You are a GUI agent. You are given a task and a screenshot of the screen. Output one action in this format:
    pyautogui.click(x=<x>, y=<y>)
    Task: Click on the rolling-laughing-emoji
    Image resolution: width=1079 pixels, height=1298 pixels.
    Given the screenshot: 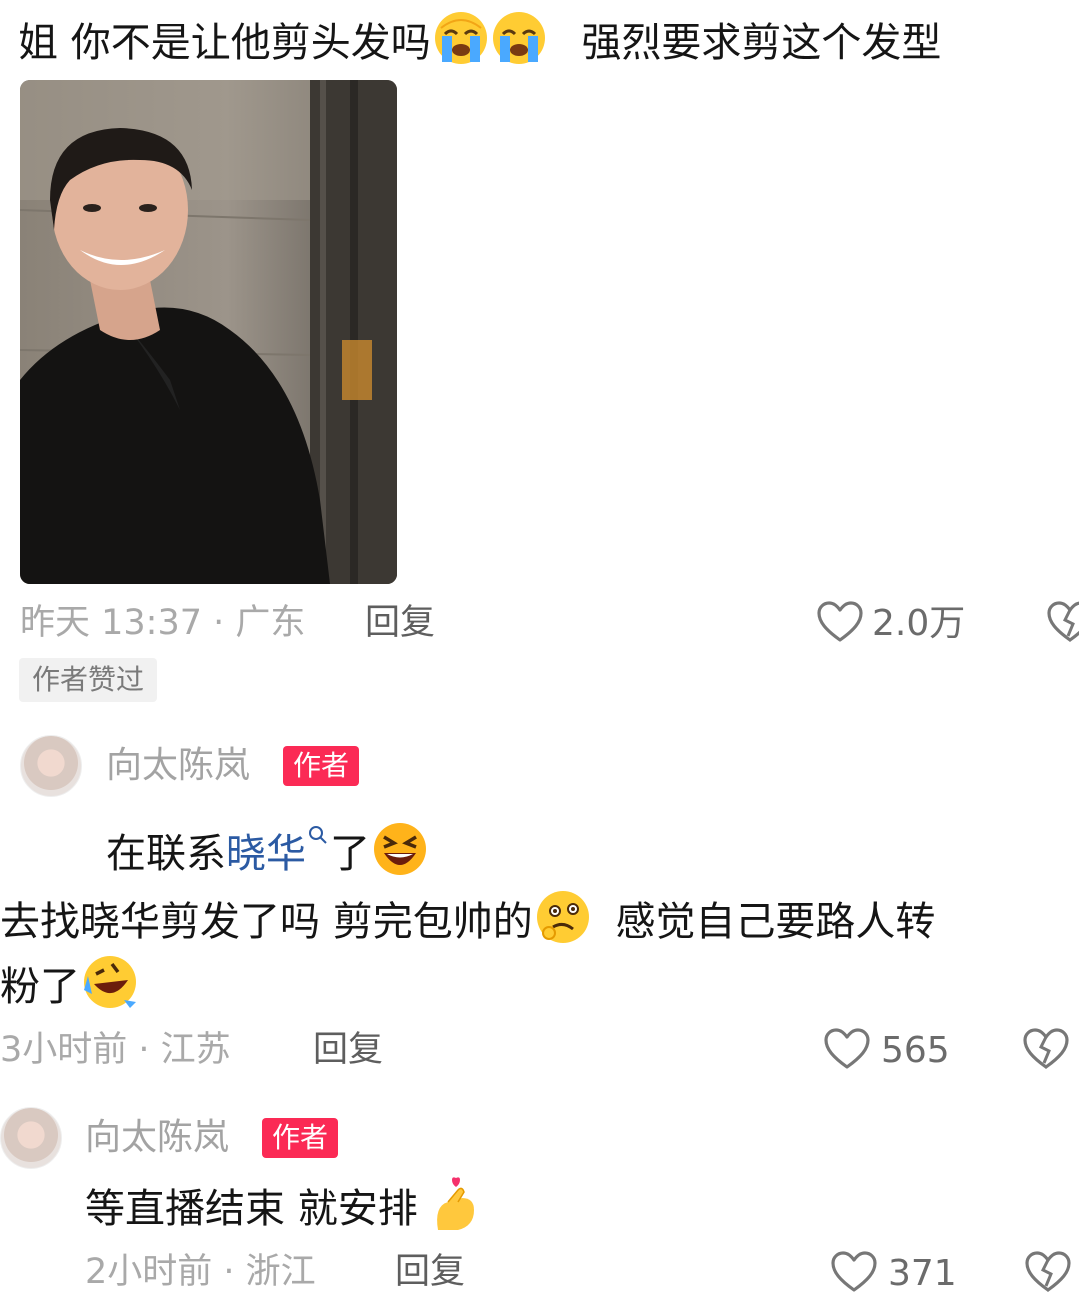 What is the action you would take?
    pyautogui.click(x=110, y=982)
    